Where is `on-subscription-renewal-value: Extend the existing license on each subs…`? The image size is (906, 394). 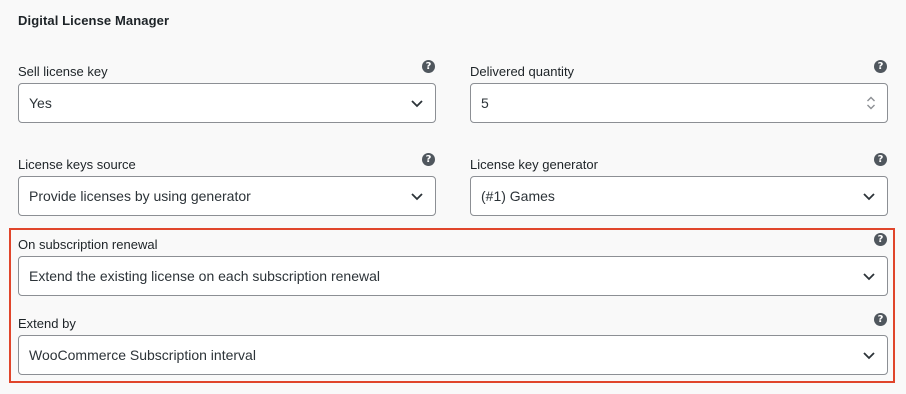 on-subscription-renewal-value: Extend the existing license on each subs… is located at coordinates (204, 276).